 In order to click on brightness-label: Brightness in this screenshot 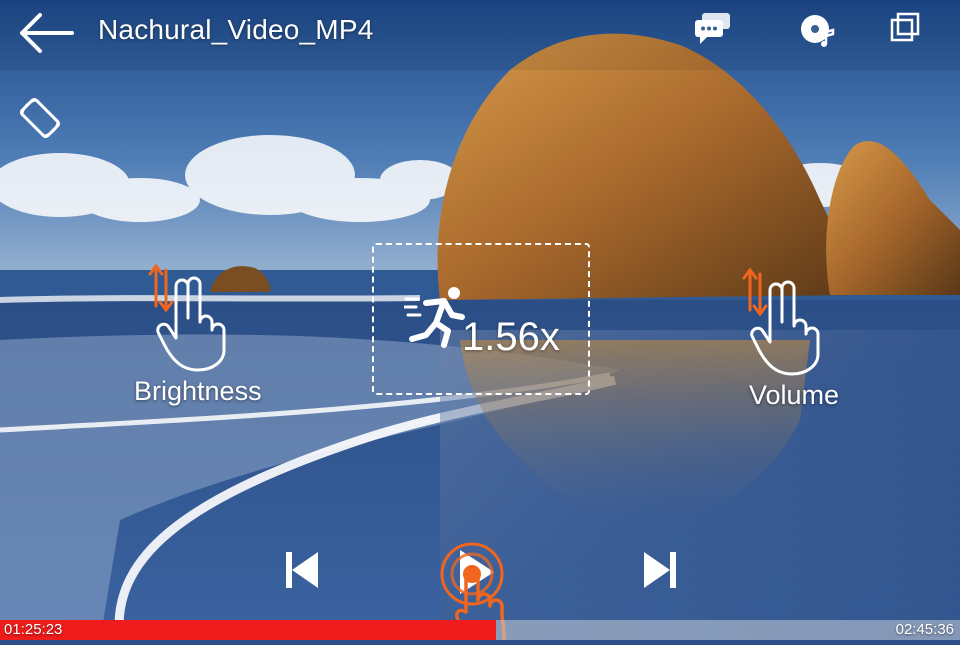, I will do `click(198, 391)`.